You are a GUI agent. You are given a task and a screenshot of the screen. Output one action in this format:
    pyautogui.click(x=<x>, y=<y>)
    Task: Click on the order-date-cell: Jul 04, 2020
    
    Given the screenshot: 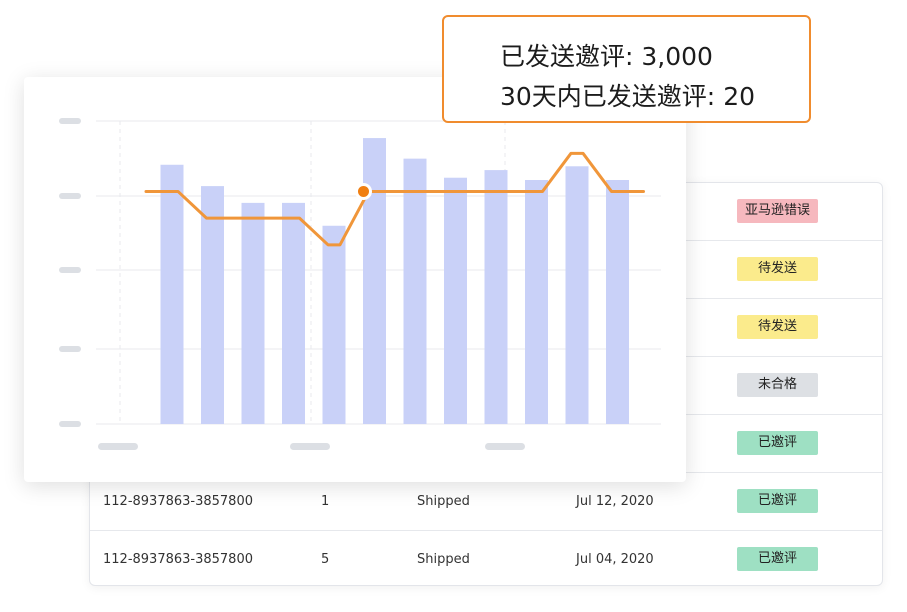 What is the action you would take?
    pyautogui.click(x=615, y=559)
    